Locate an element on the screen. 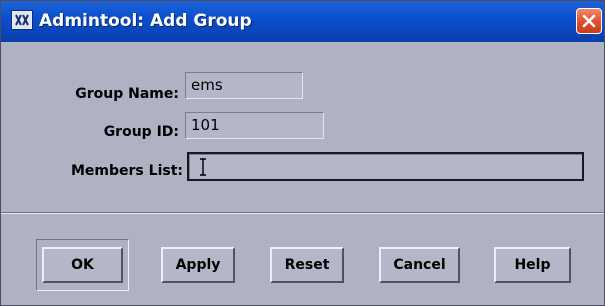 The height and width of the screenshot is (306, 605). close-icon is located at coordinates (589, 21).